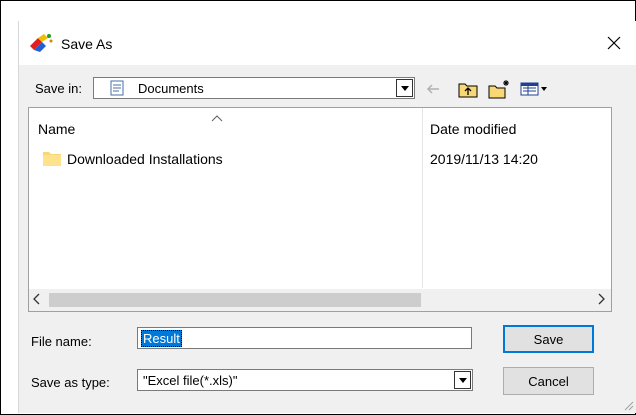 Image resolution: width=636 pixels, height=415 pixels. I want to click on file-name-selected-text: Result, so click(161, 338).